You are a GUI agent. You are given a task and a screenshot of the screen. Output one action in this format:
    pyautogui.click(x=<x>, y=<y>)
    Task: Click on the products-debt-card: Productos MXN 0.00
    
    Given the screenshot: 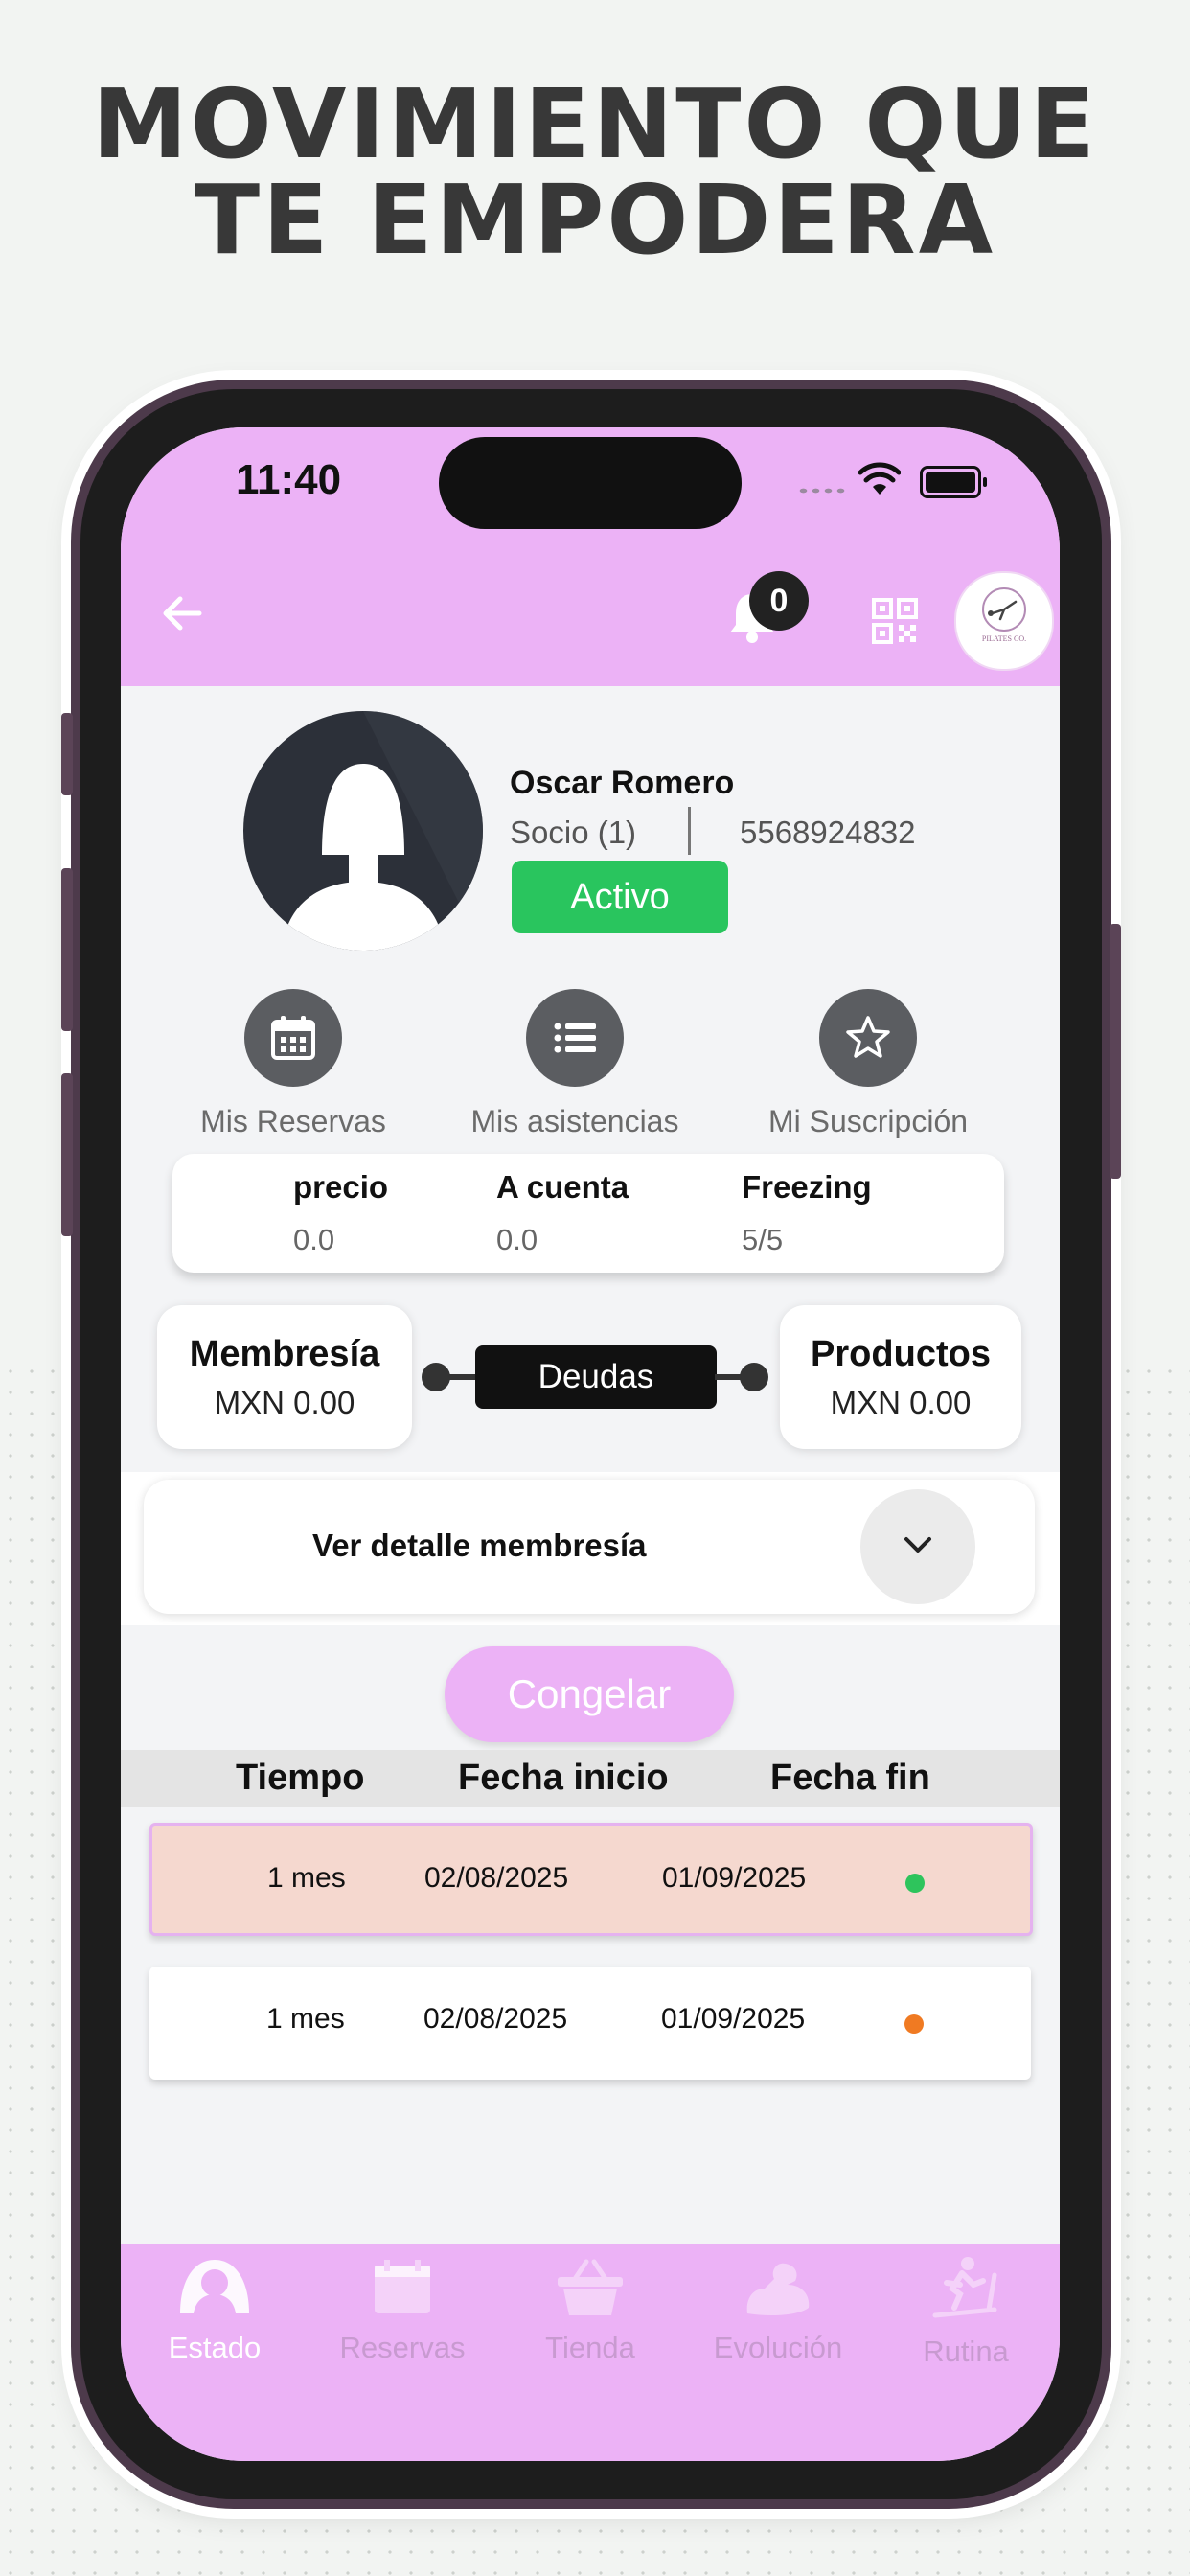 What is the action you would take?
    pyautogui.click(x=901, y=1377)
    